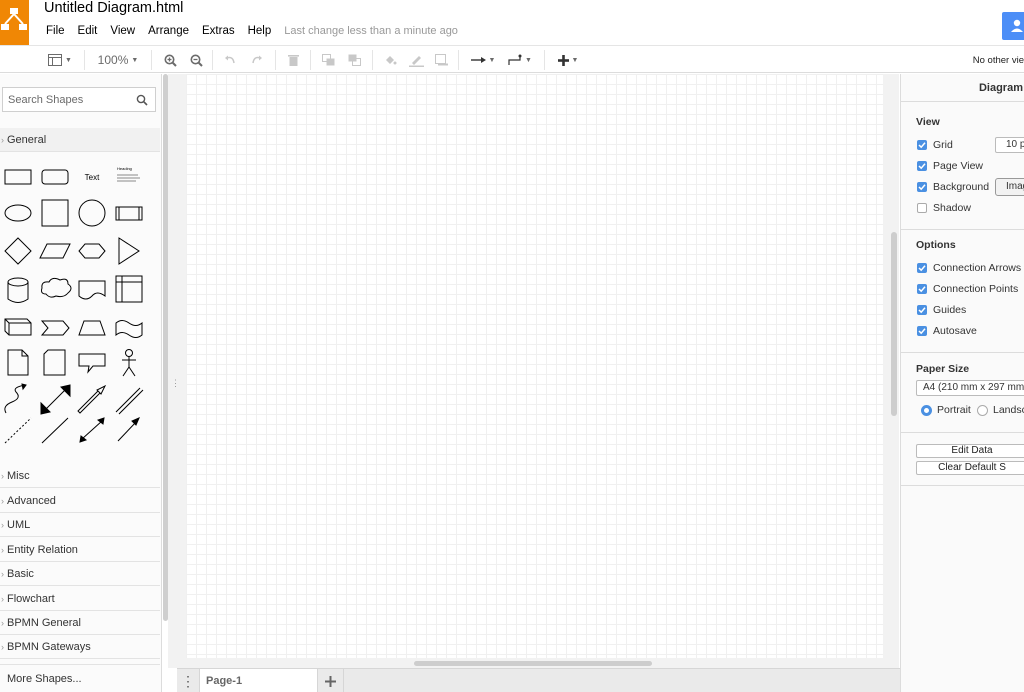 The height and width of the screenshot is (692, 1024). What do you see at coordinates (18, 430) in the screenshot?
I see `dashed-line-shape` at bounding box center [18, 430].